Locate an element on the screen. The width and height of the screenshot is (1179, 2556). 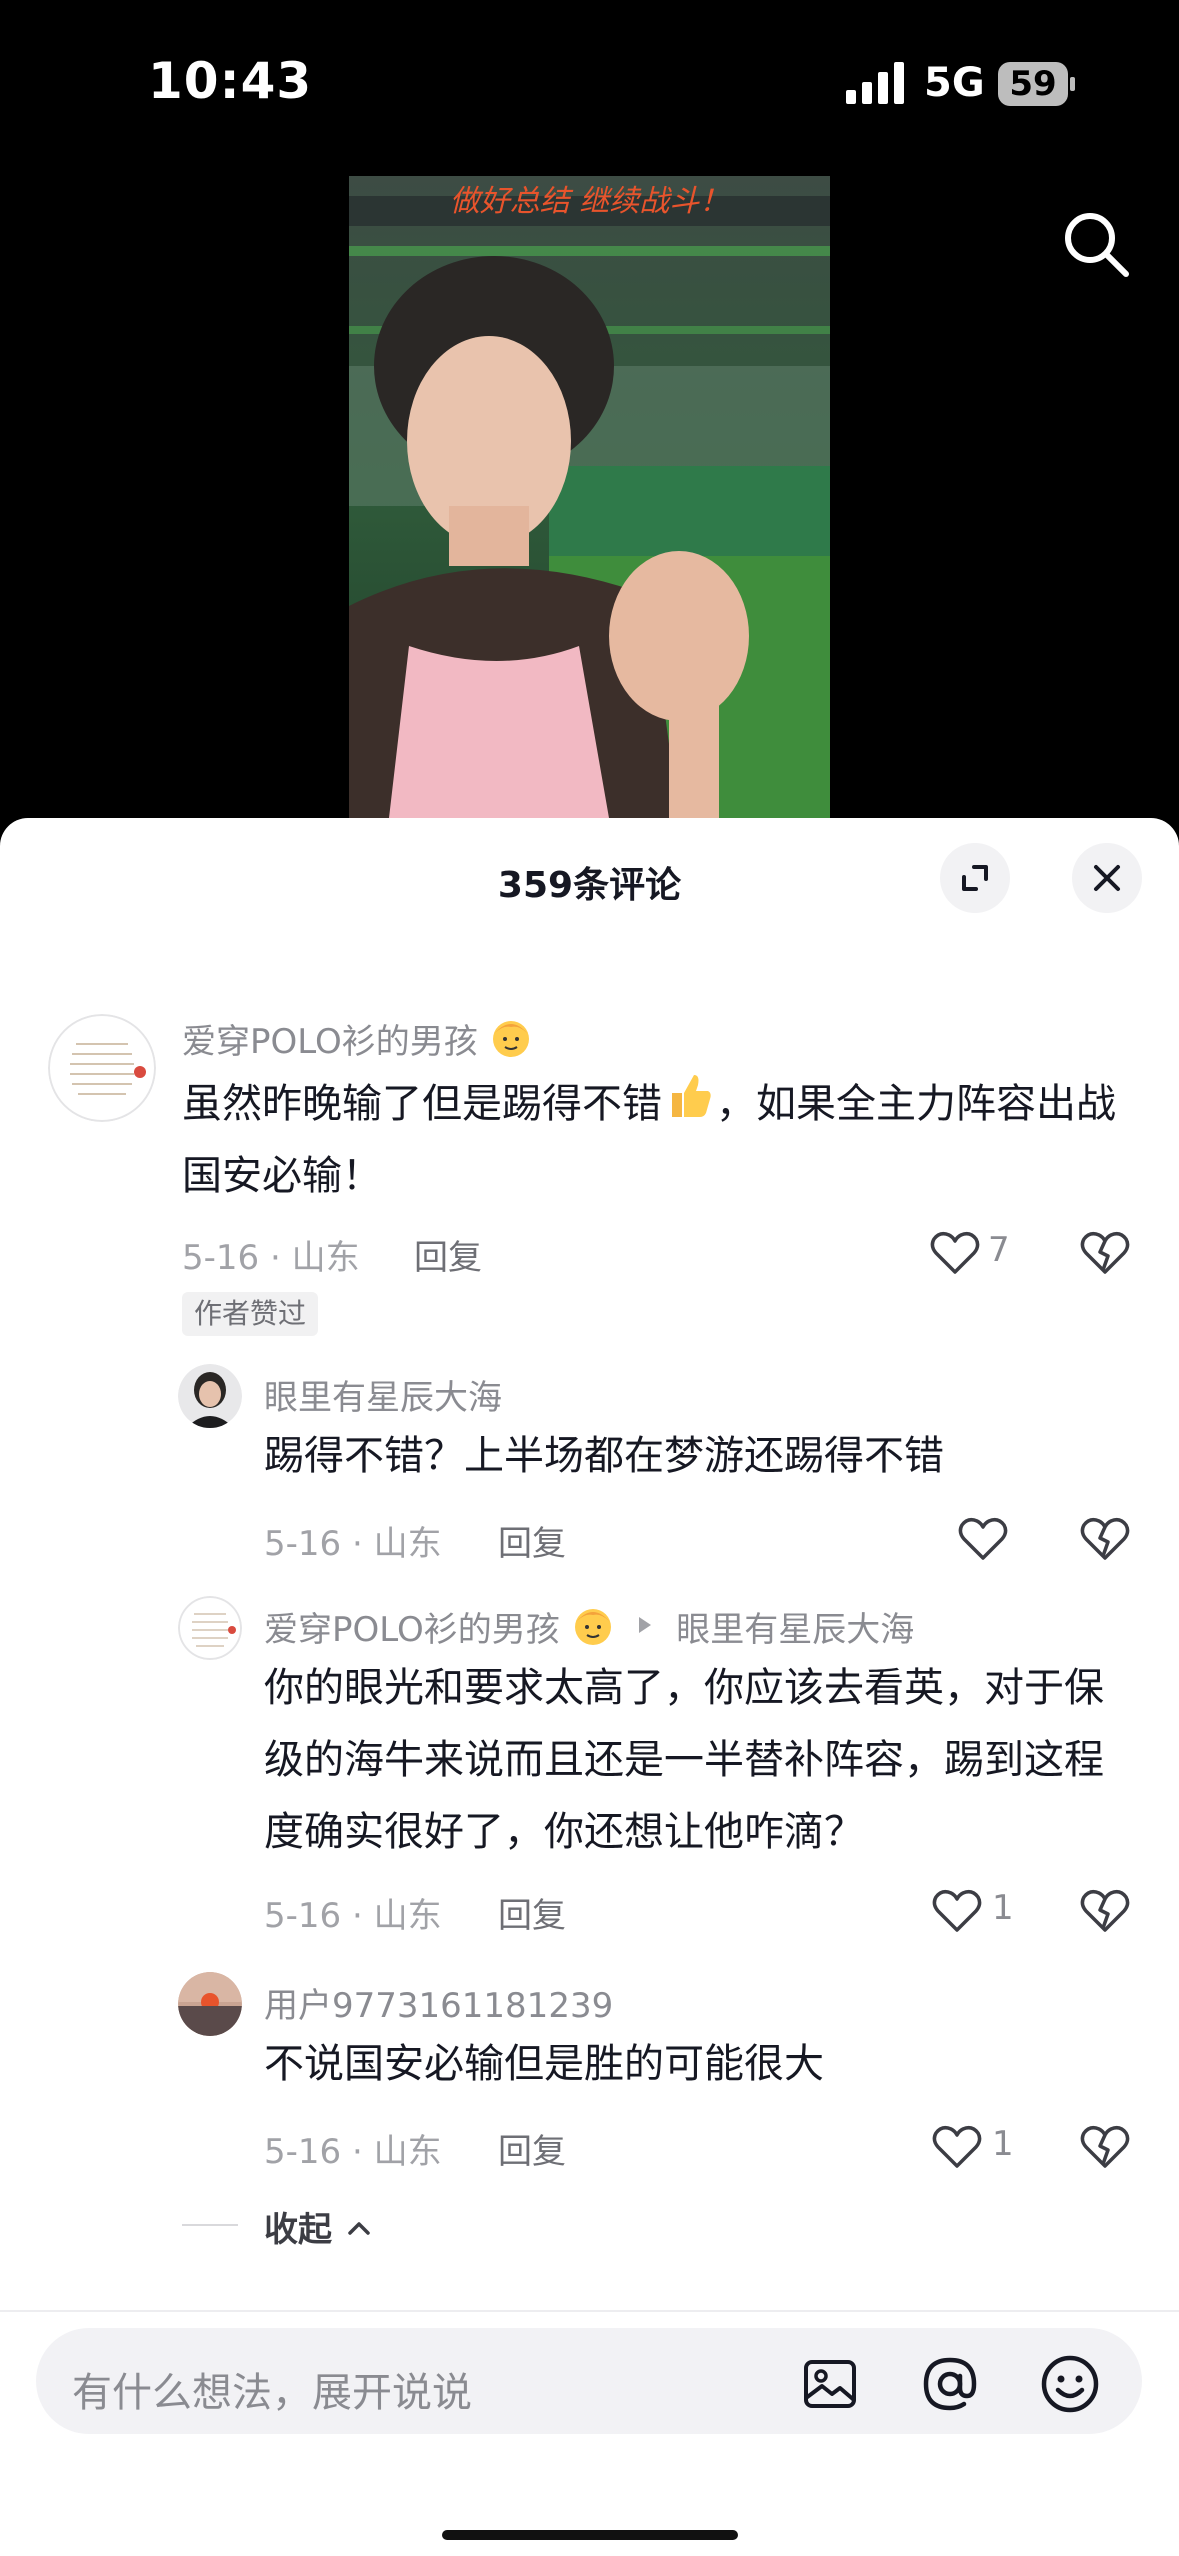
expand-button is located at coordinates (975, 878).